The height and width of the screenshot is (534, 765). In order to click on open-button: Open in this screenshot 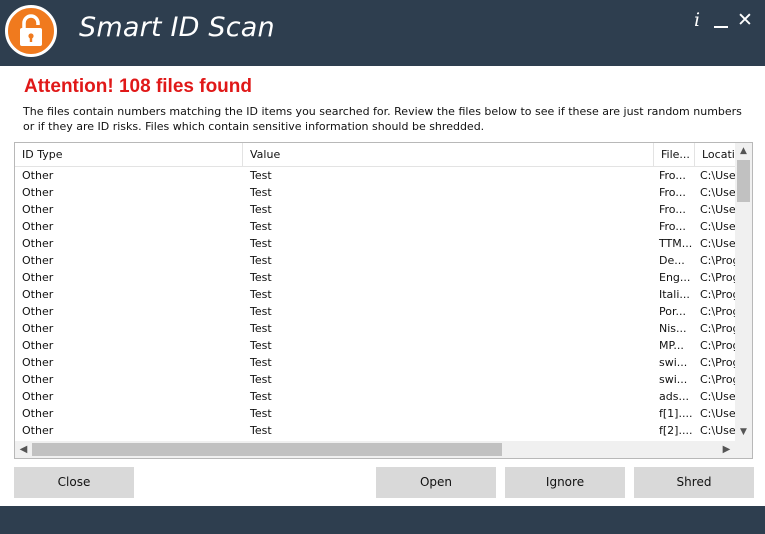, I will do `click(436, 482)`.